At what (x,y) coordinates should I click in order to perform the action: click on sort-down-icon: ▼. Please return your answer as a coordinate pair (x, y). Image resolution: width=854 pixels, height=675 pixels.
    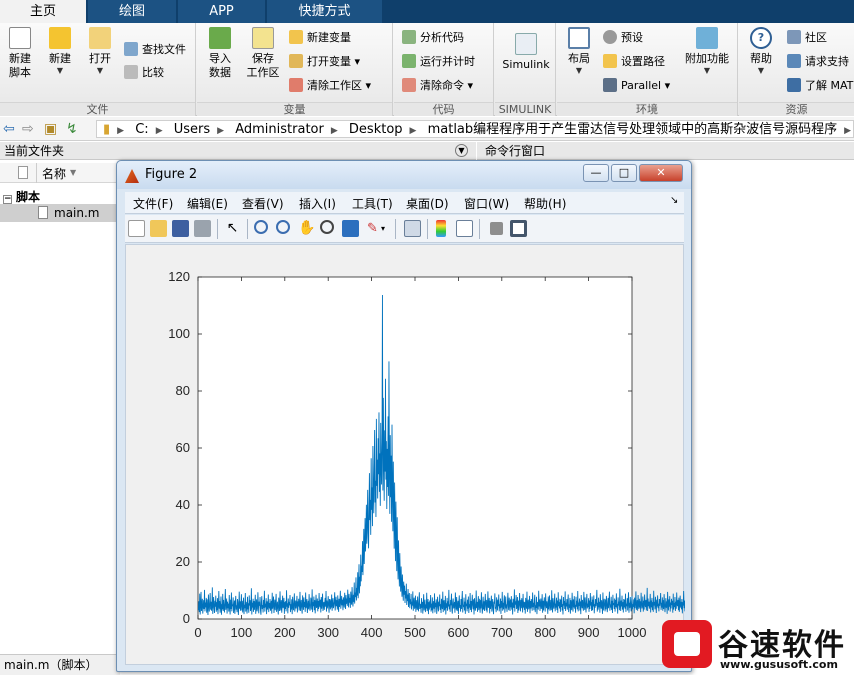
    Looking at the image, I should click on (73, 172).